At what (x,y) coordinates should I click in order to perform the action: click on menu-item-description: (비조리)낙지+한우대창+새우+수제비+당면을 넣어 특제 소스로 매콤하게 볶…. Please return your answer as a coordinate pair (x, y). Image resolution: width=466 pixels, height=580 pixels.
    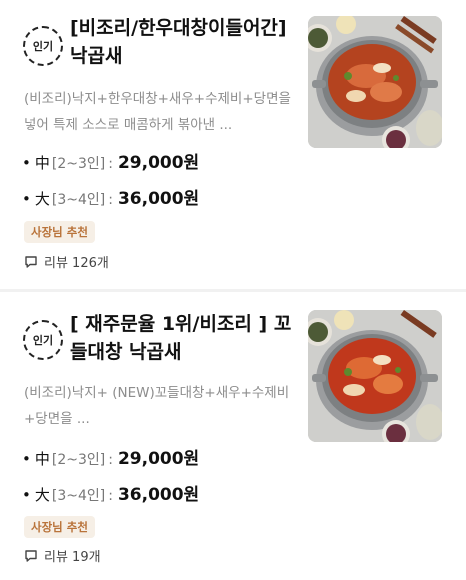
    Looking at the image, I should click on (157, 112).